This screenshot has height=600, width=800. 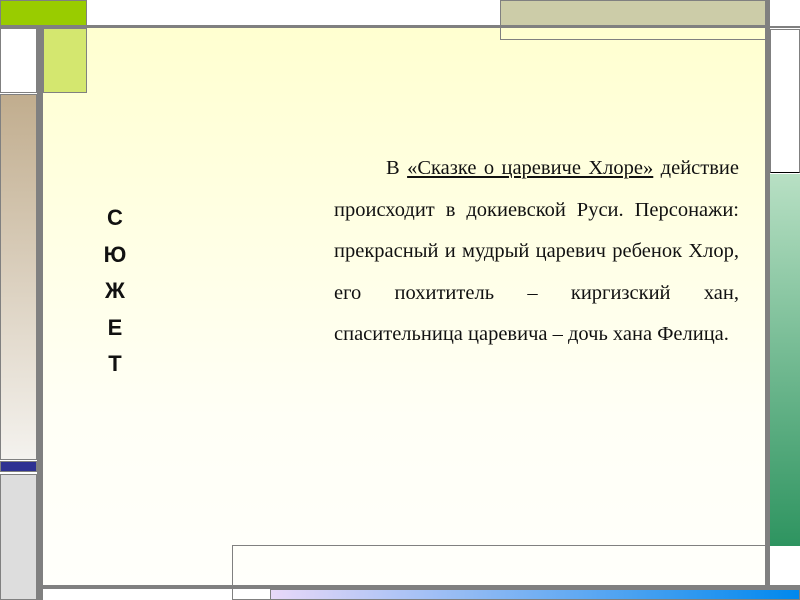 What do you see at coordinates (785, 360) in the screenshot?
I see `right-green-block` at bounding box center [785, 360].